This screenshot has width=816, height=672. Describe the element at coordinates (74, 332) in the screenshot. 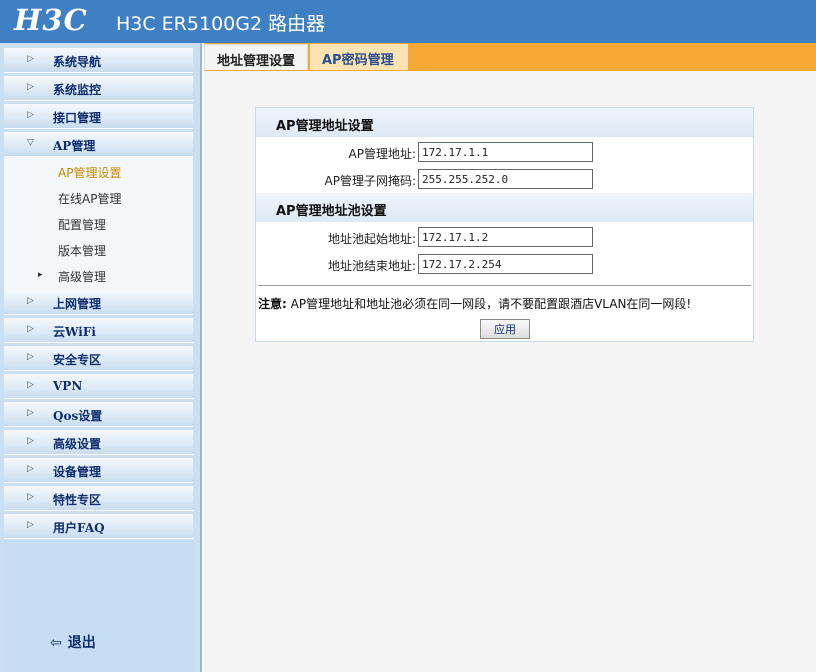

I see `sidebar-item-label: 云WiFi` at that location.